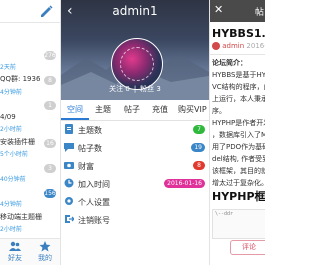  Describe the element at coordinates (11, 204) in the screenshot. I see `list-item-time: 4分钟前` at that location.